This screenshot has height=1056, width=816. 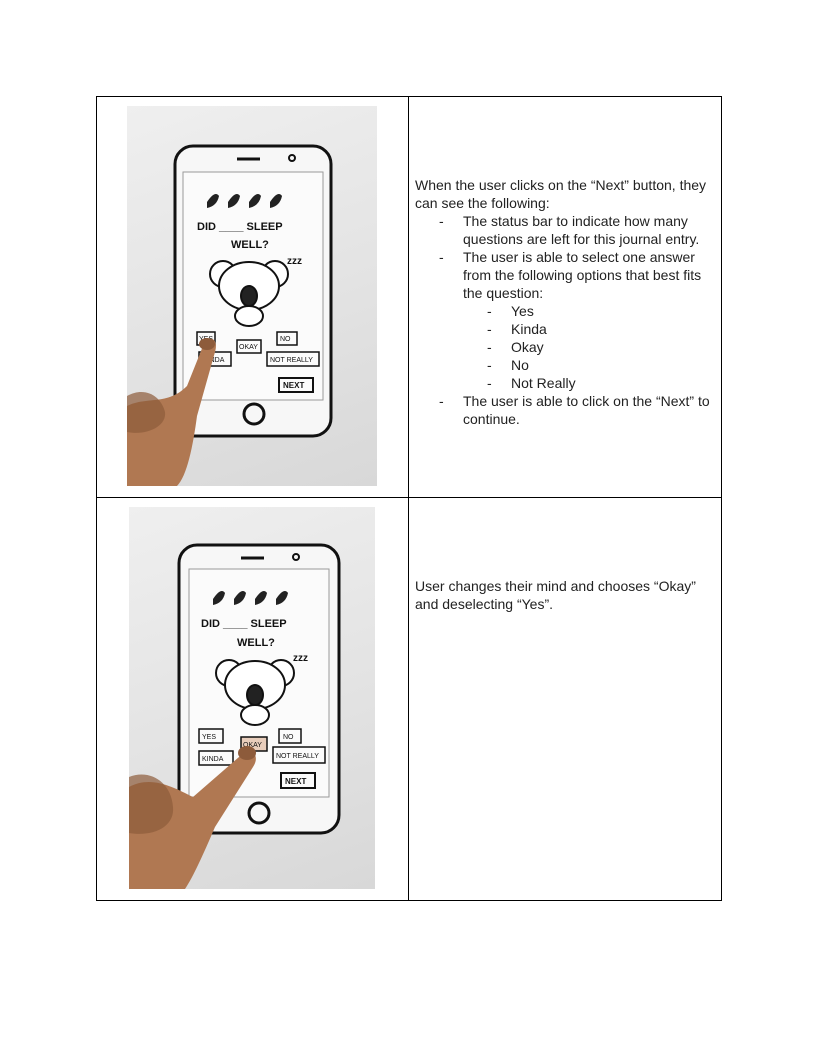 What do you see at coordinates (589, 365) in the screenshot?
I see `sub-bullet-item: No` at bounding box center [589, 365].